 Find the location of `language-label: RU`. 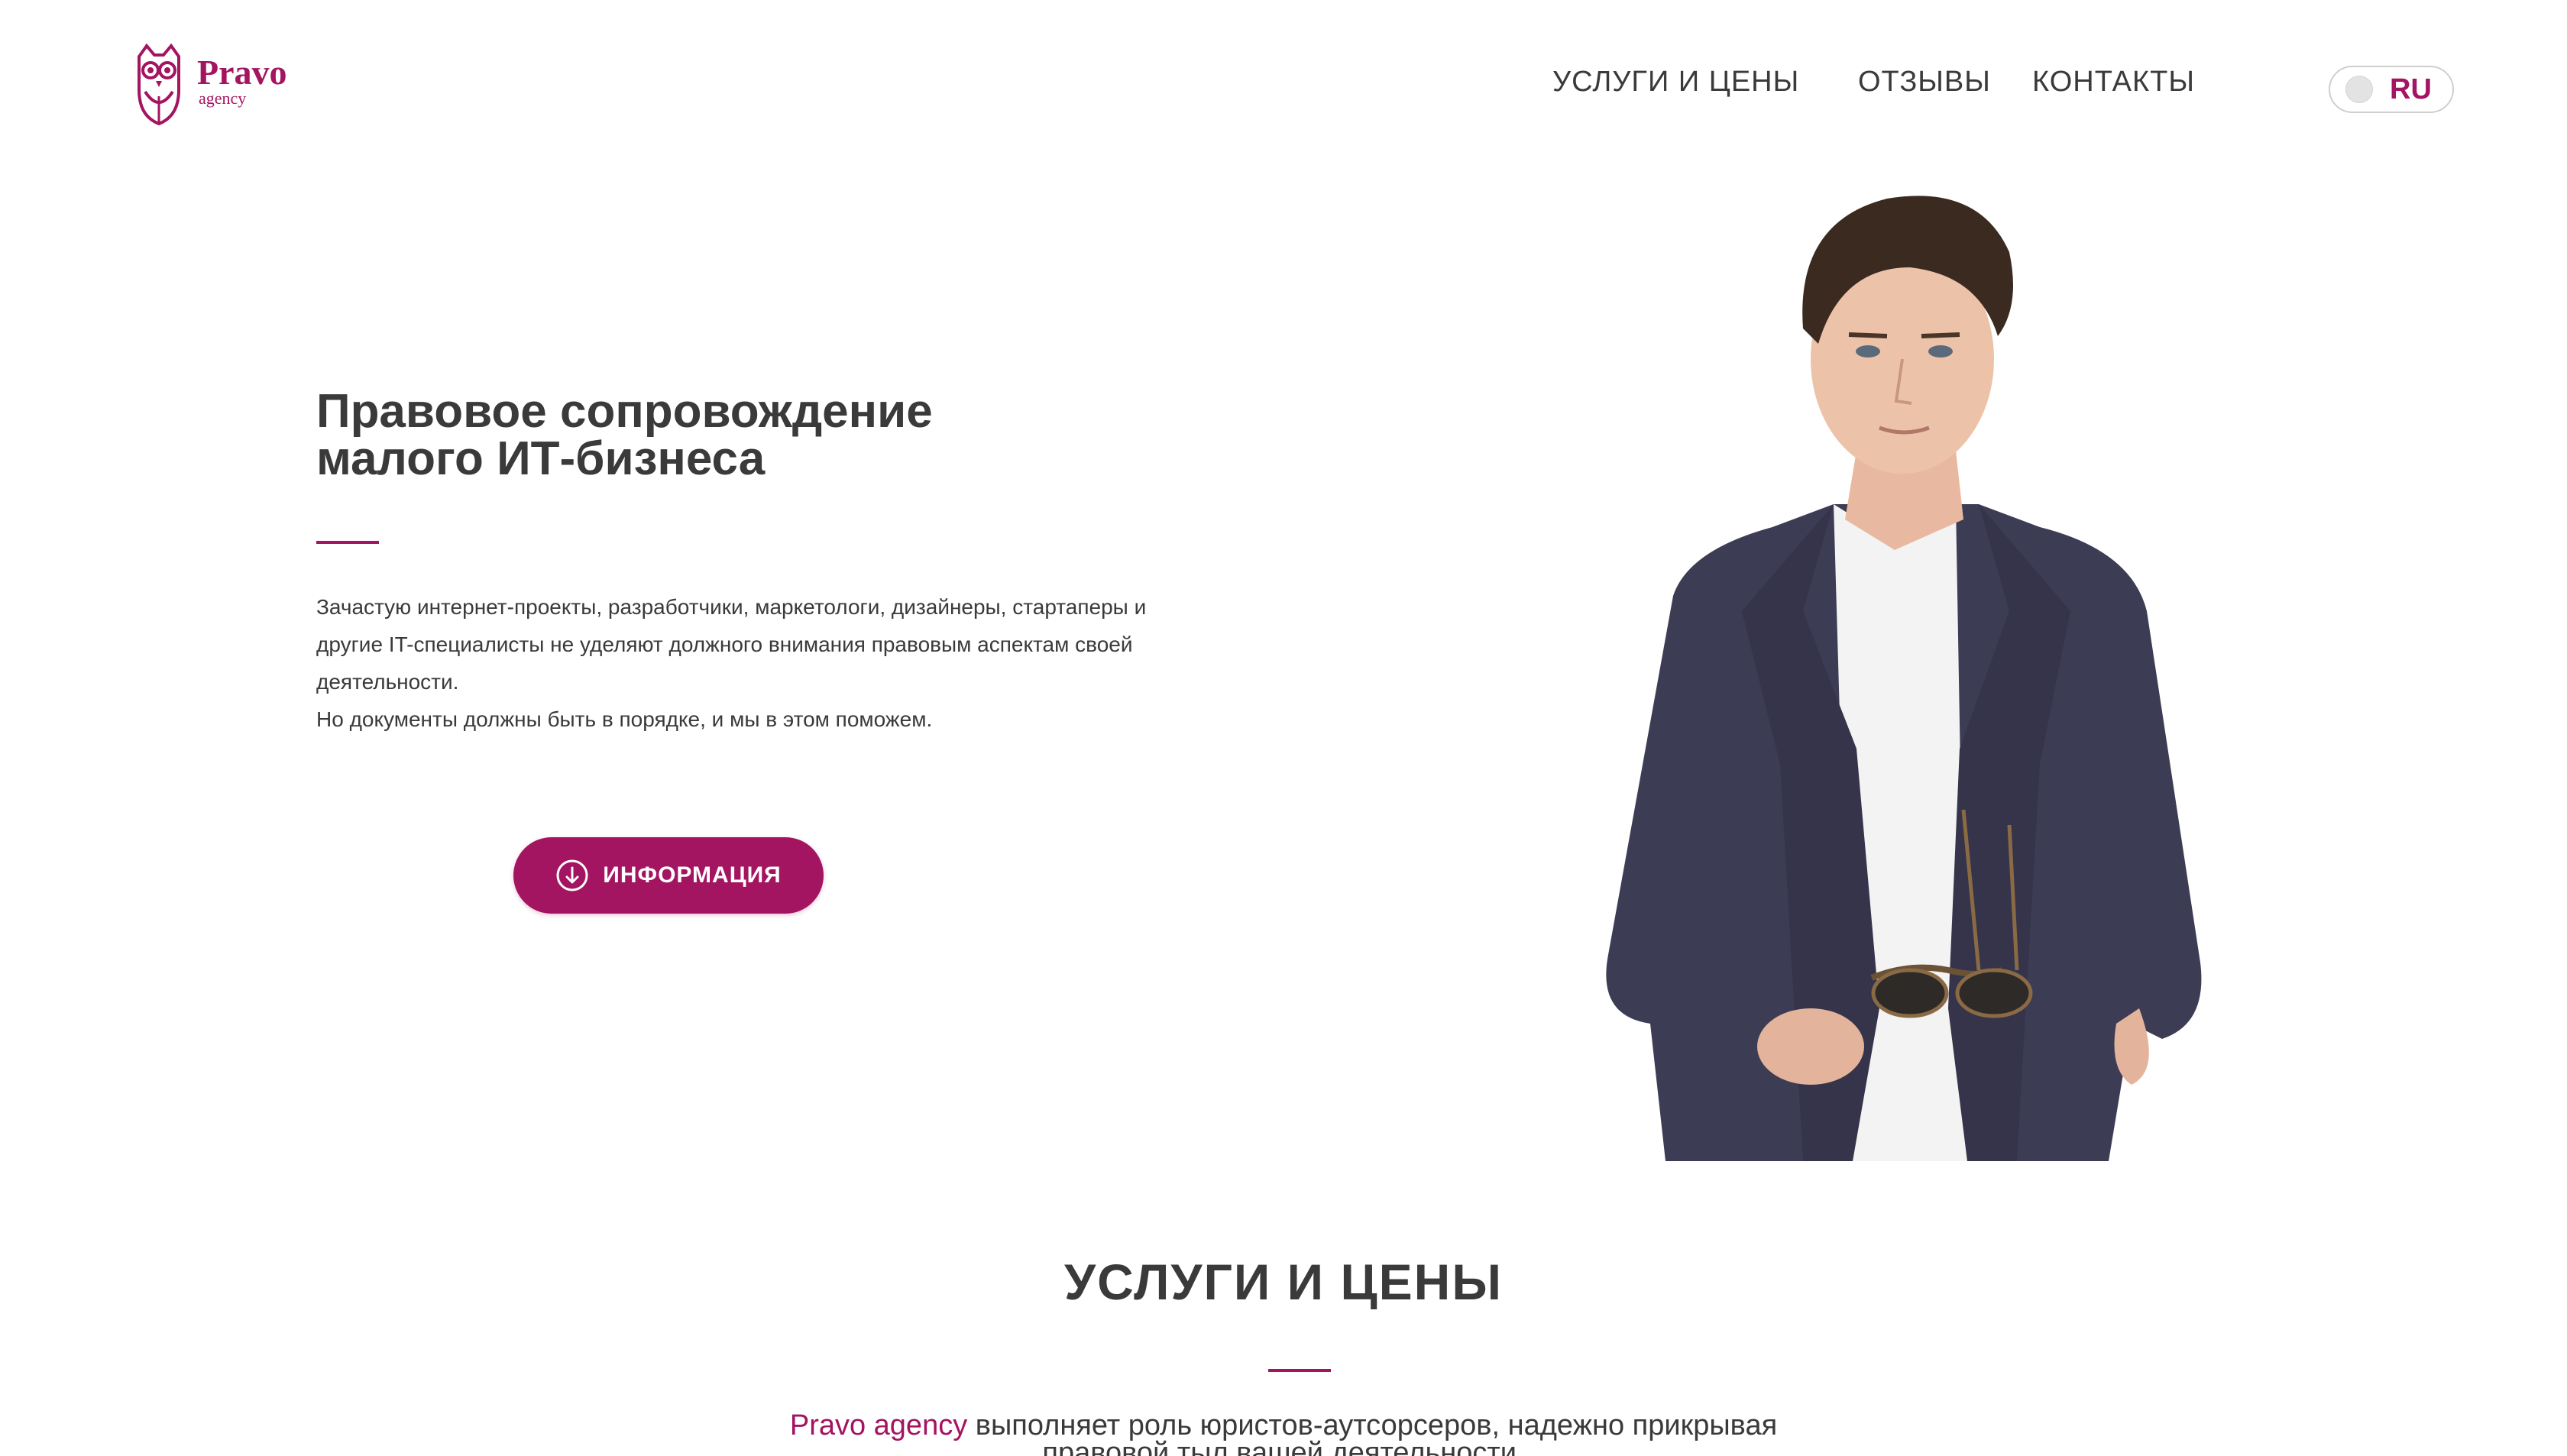

language-label: RU is located at coordinates (2411, 89).